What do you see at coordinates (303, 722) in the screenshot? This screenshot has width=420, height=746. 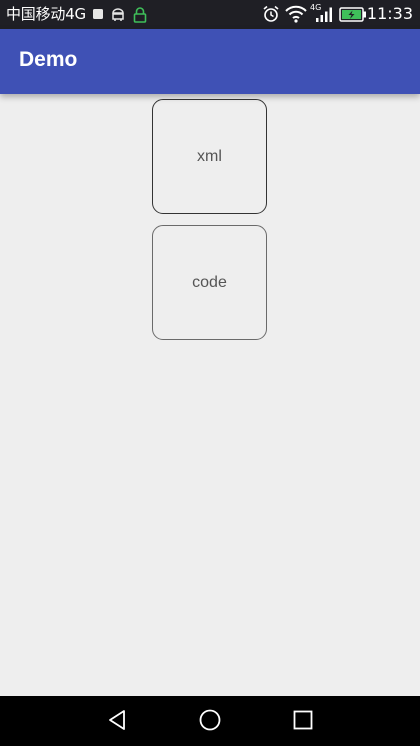 I see `recents-icon` at bounding box center [303, 722].